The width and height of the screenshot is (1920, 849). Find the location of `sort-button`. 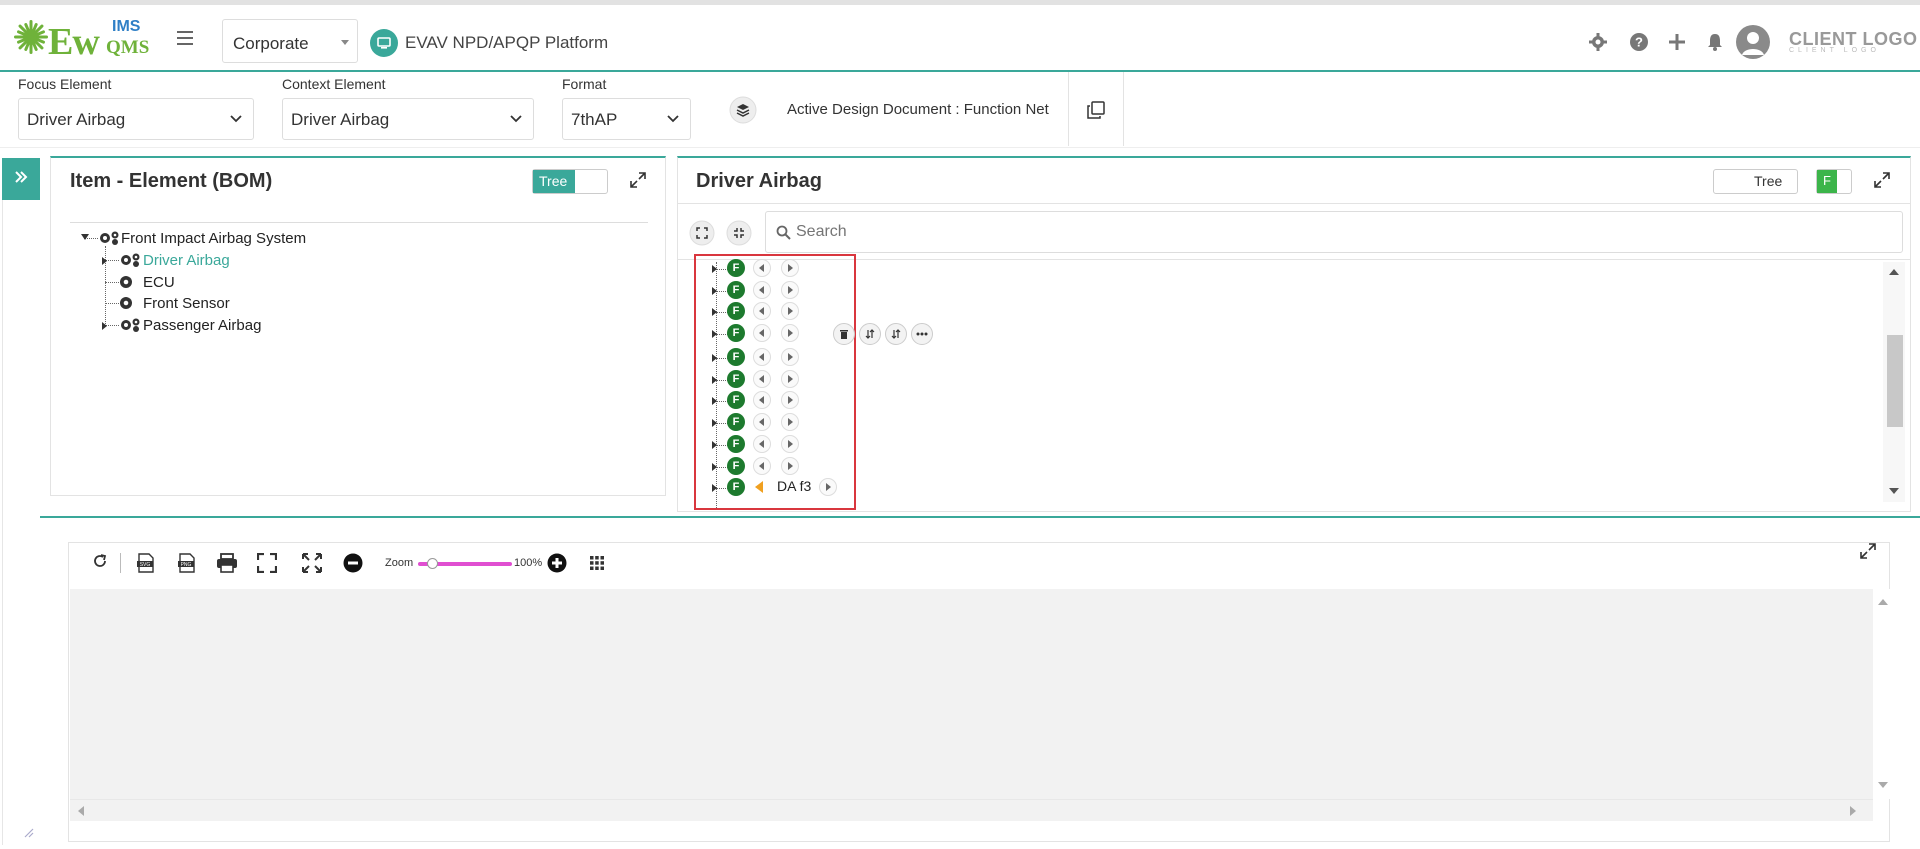

sort-button is located at coordinates (870, 334).